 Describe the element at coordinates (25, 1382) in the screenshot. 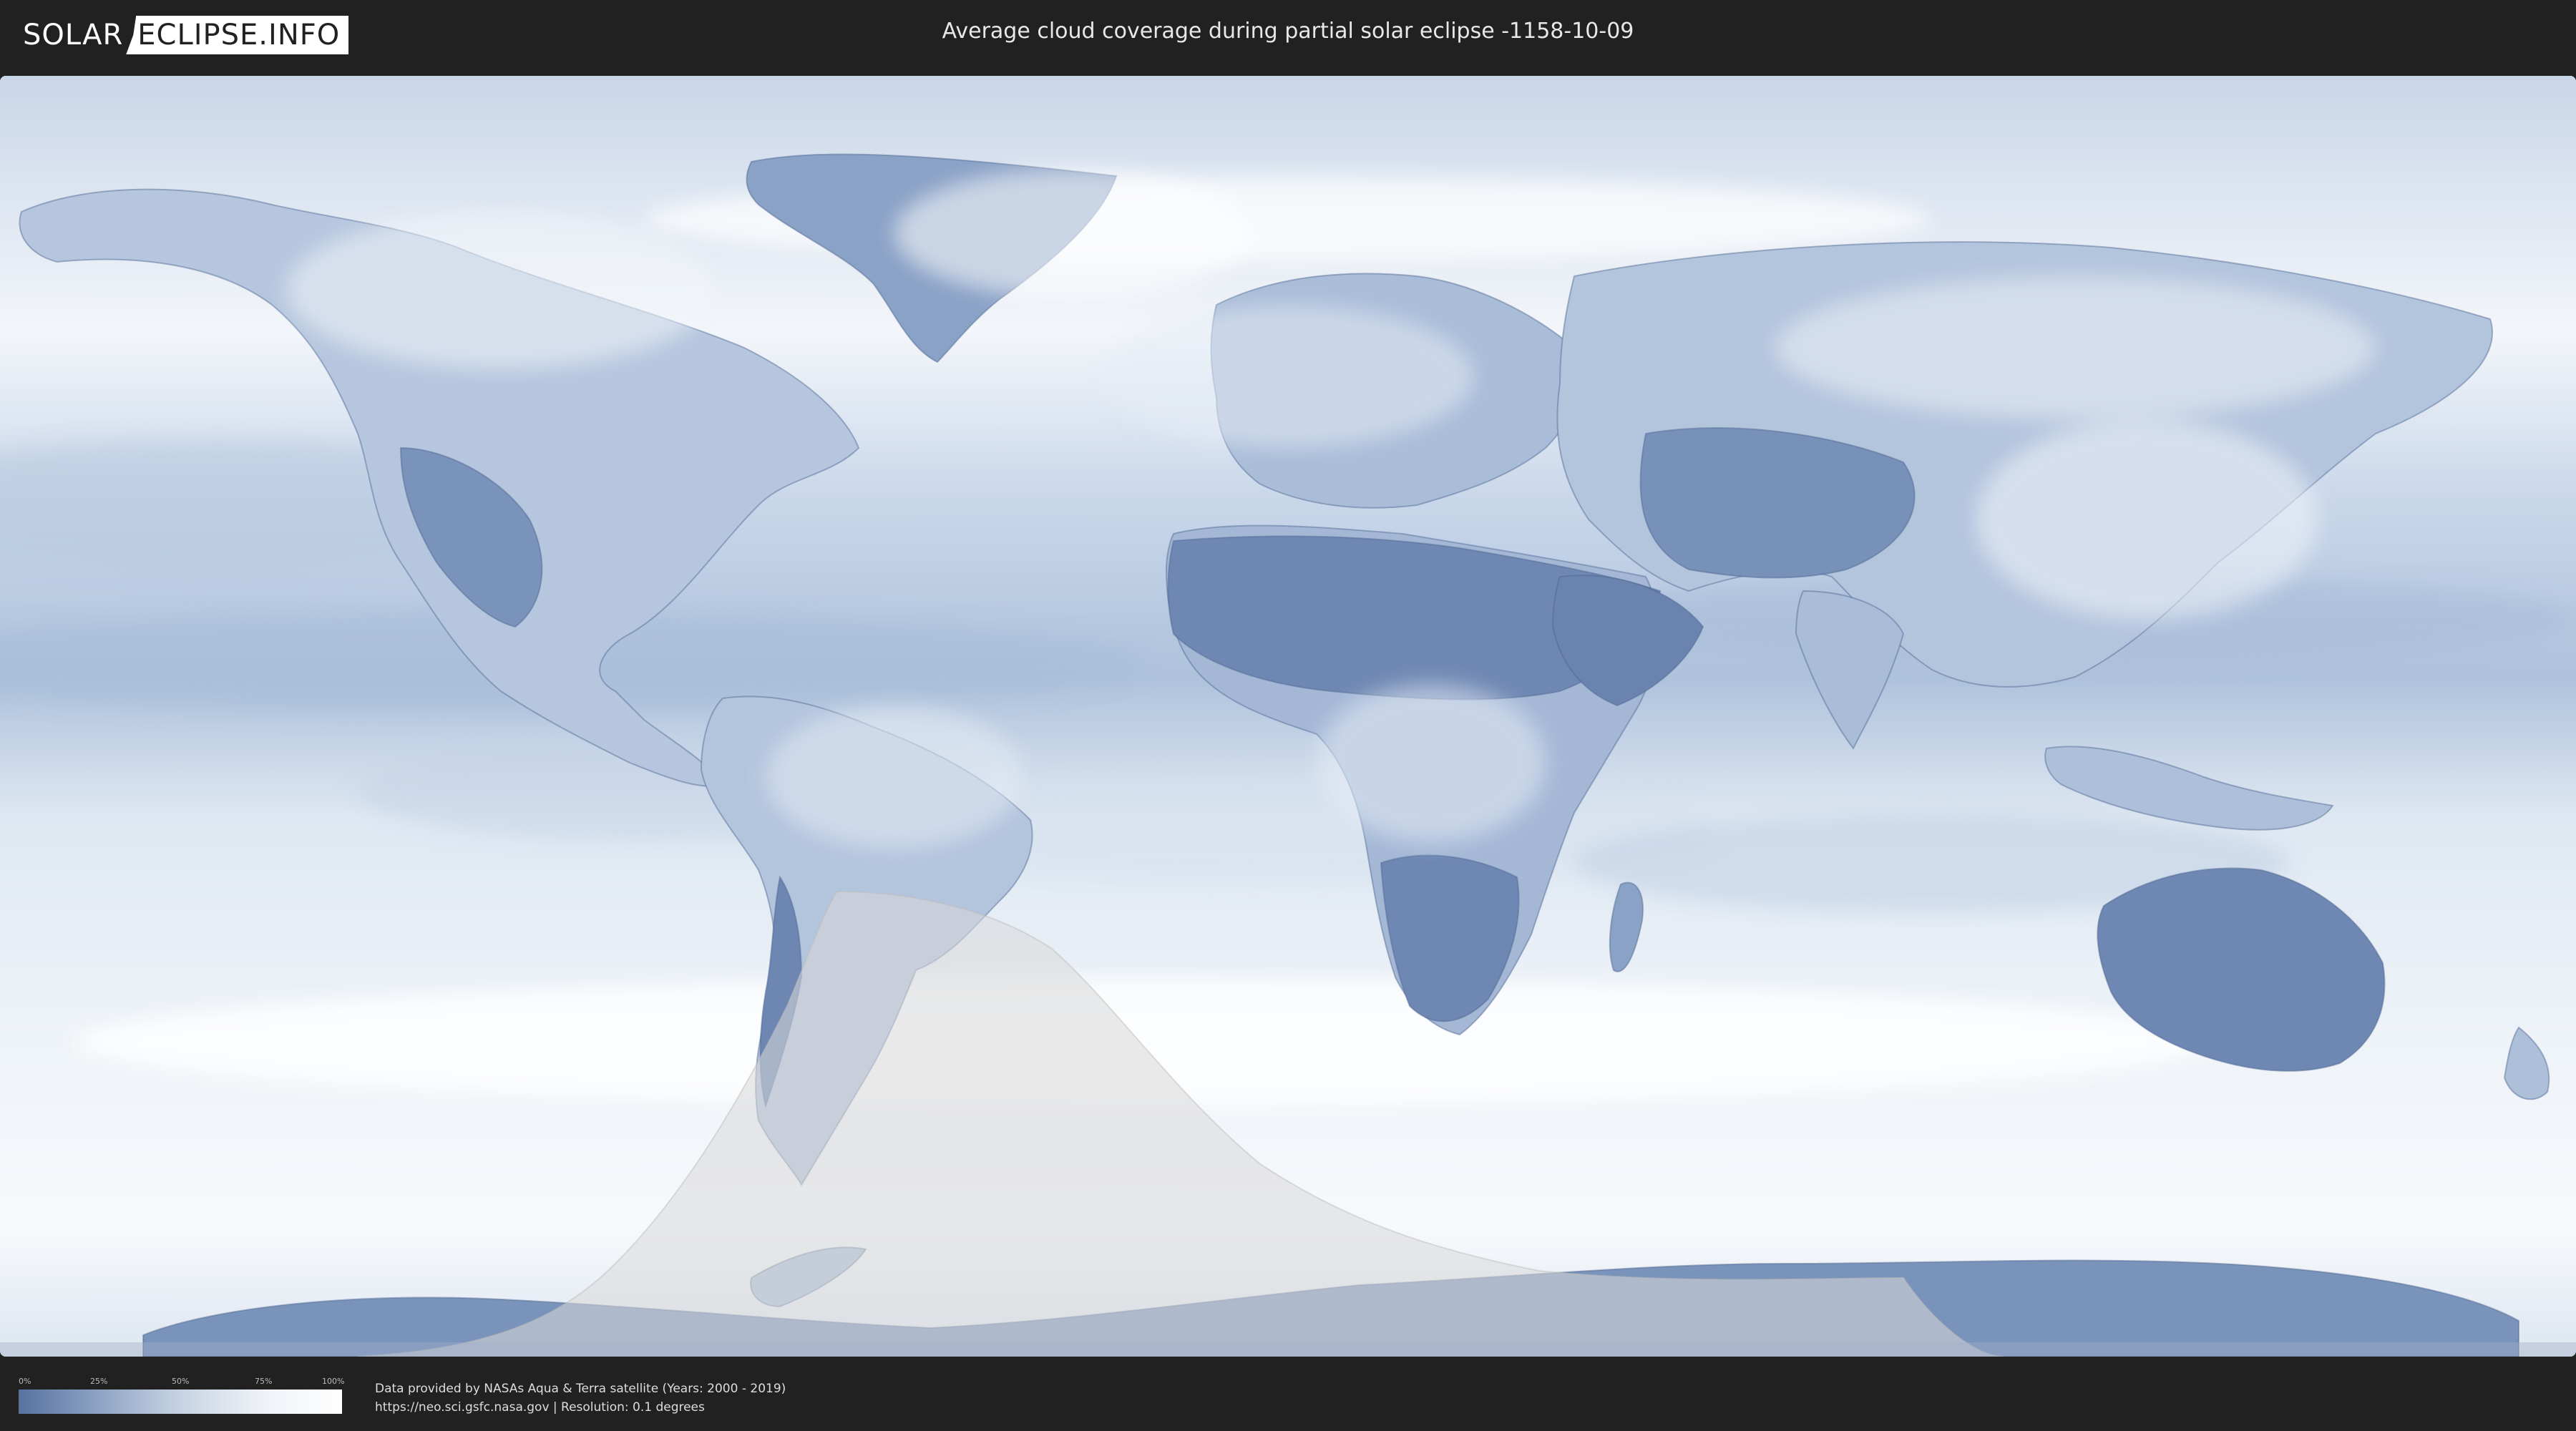

I see `legend-tick-0: 0%` at that location.